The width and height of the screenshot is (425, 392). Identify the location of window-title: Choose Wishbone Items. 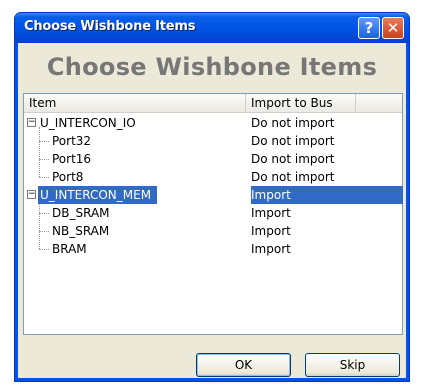
(110, 26).